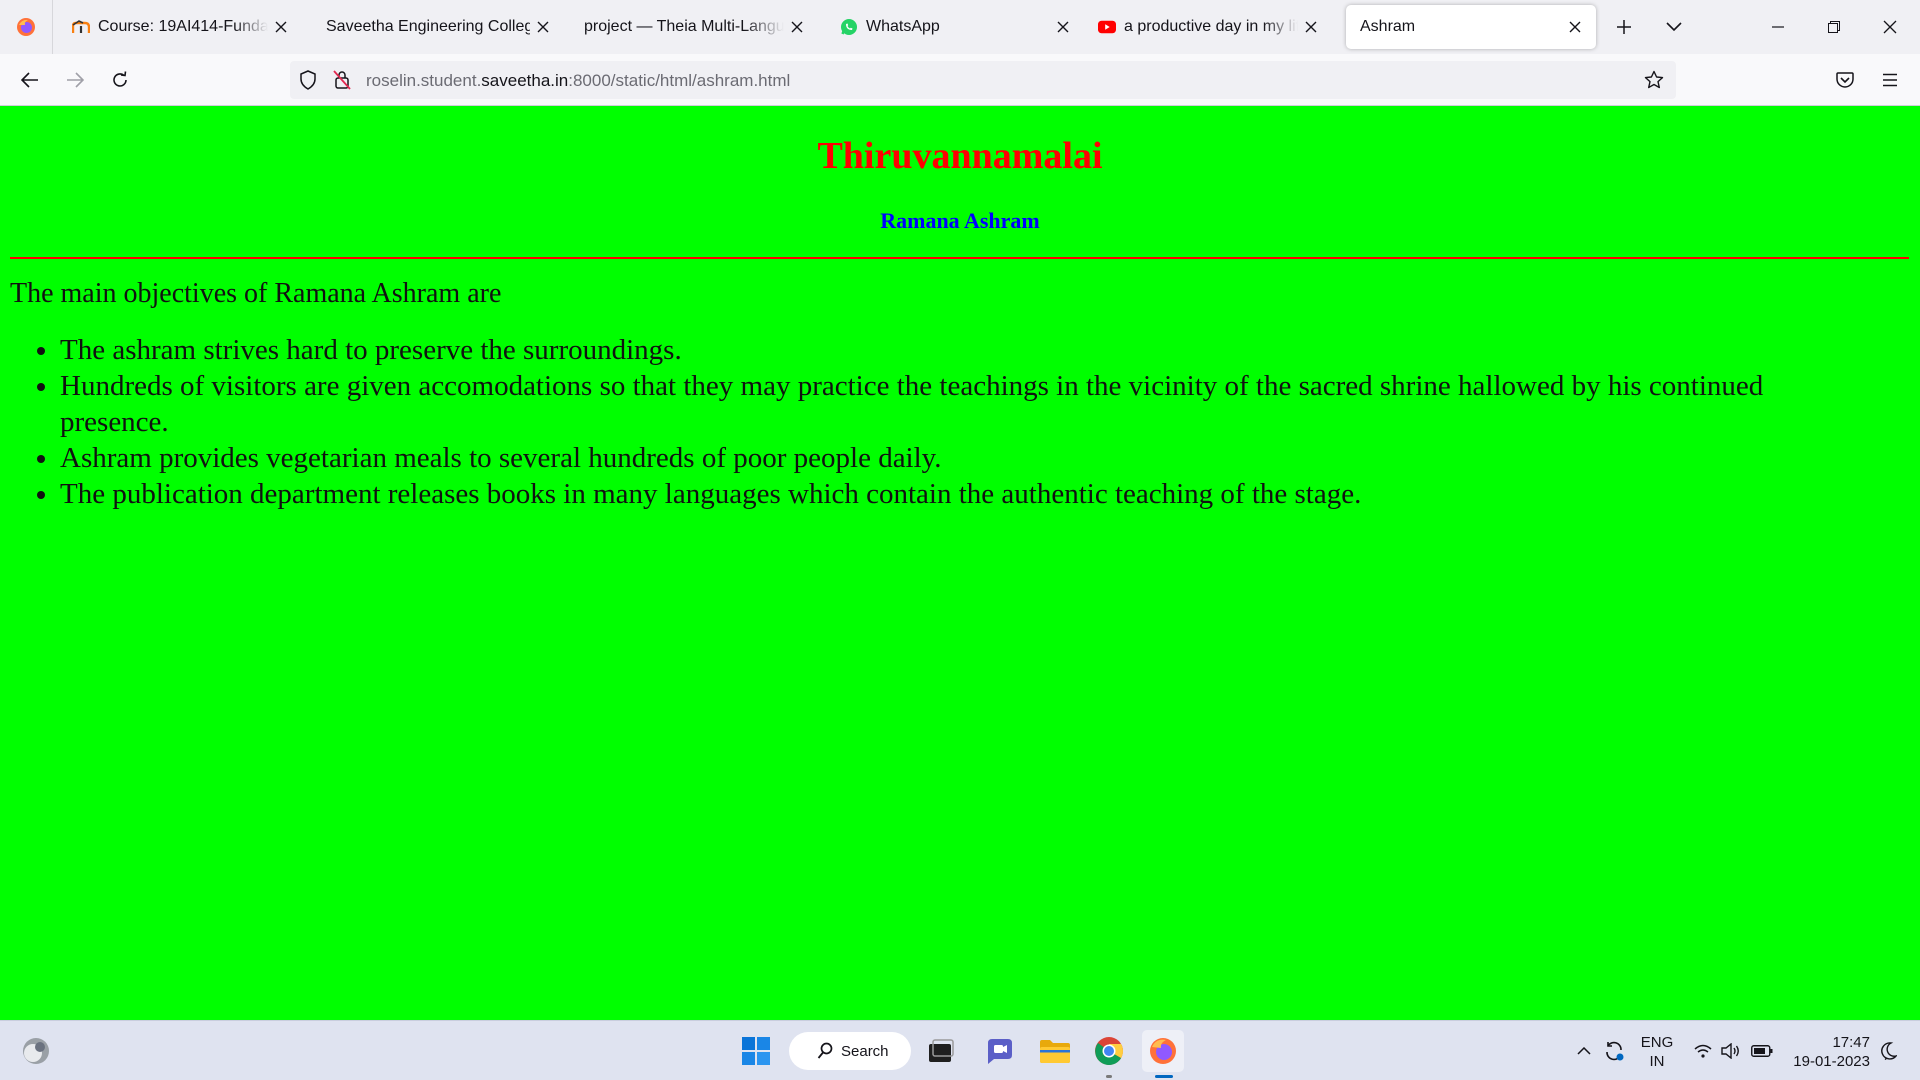 The height and width of the screenshot is (1080, 1920). I want to click on windows-taskbar: Search ENG IN 17:47 19-01-2023, so click(960, 1050).